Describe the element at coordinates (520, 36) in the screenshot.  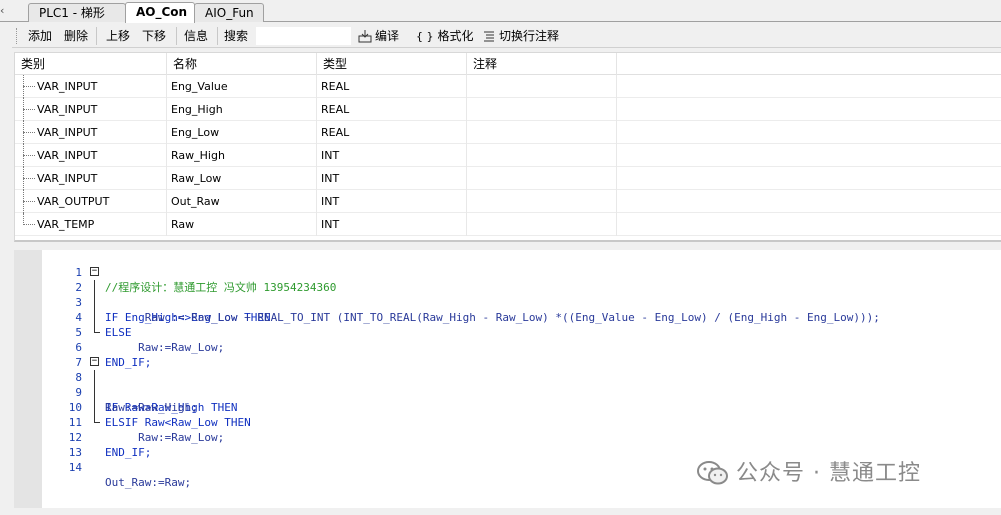
I see `toggle-comment-button: 切换行注释` at that location.